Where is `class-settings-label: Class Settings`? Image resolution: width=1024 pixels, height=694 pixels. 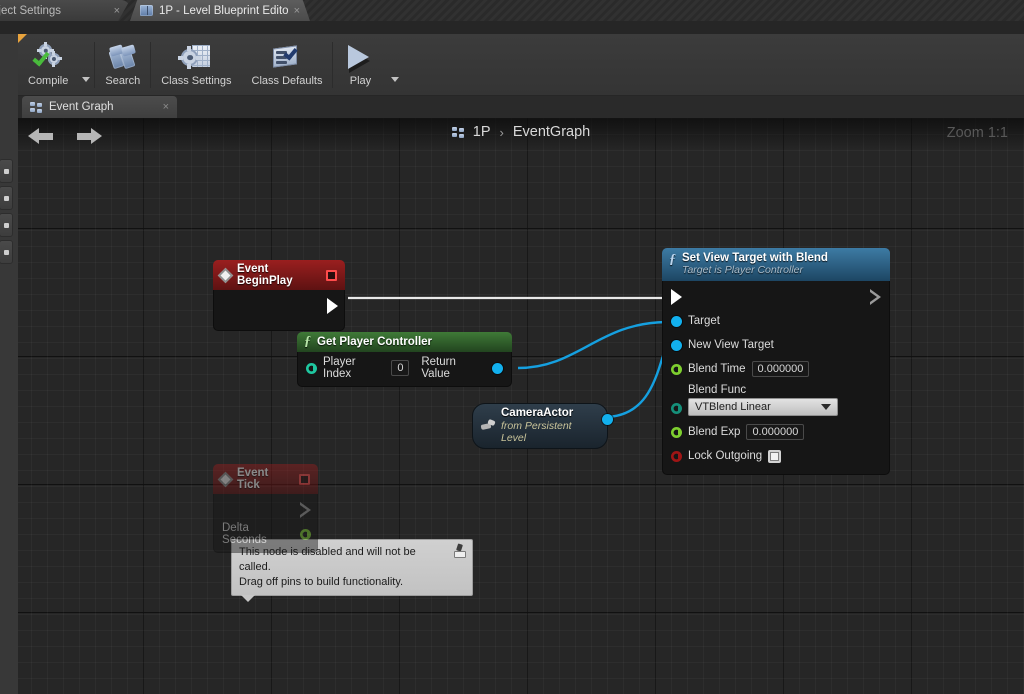 class-settings-label: Class Settings is located at coordinates (196, 81).